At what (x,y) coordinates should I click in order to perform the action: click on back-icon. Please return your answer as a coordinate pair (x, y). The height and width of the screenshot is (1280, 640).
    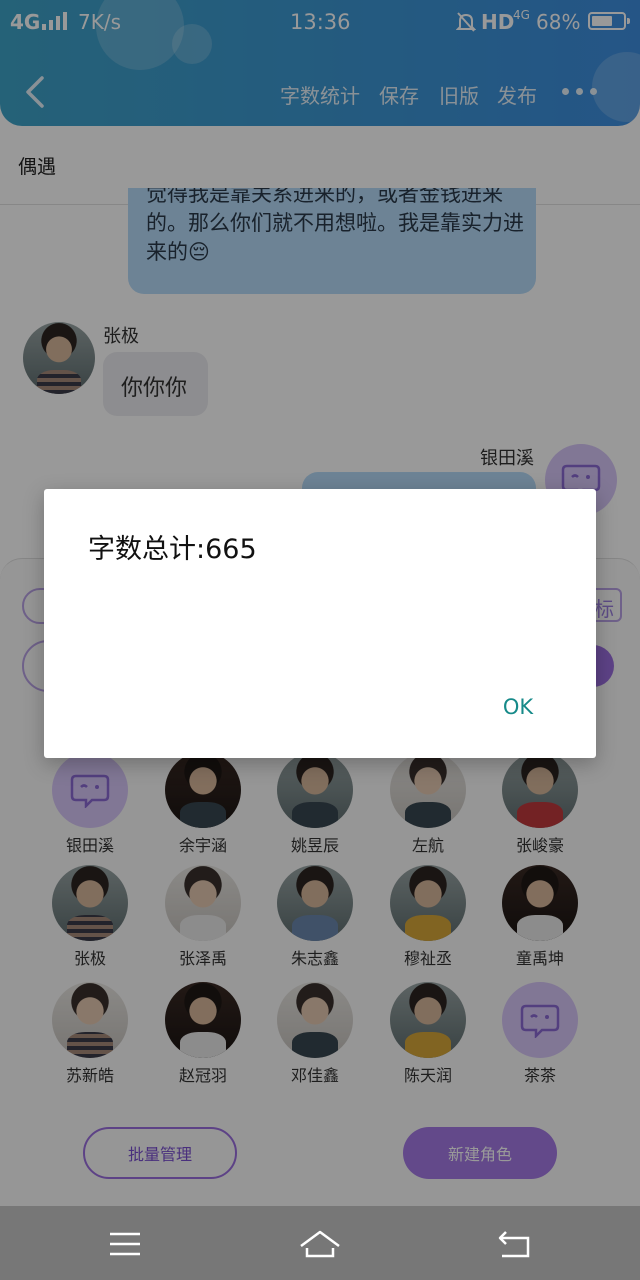
    Looking at the image, I should click on (515, 1244).